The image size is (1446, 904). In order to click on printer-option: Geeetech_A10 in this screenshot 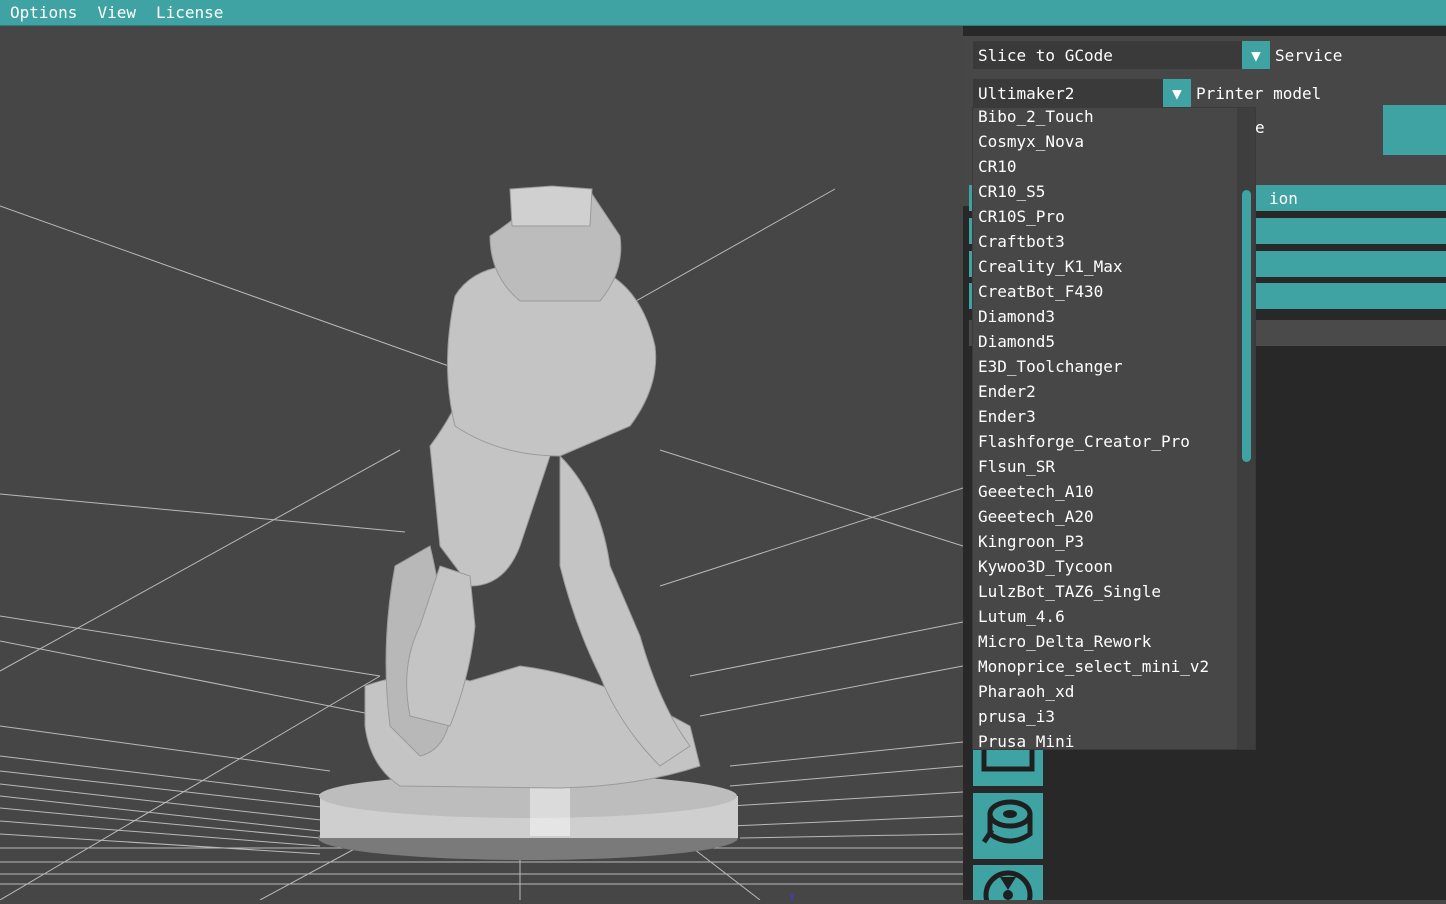, I will do `click(1104, 491)`.